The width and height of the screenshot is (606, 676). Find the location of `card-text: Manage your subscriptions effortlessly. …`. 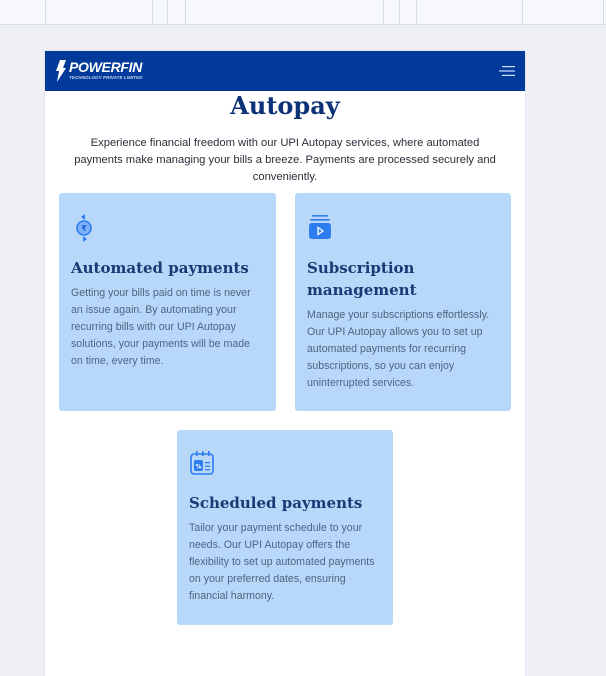

card-text: Manage your subscriptions effortlessly. … is located at coordinates (398, 349).